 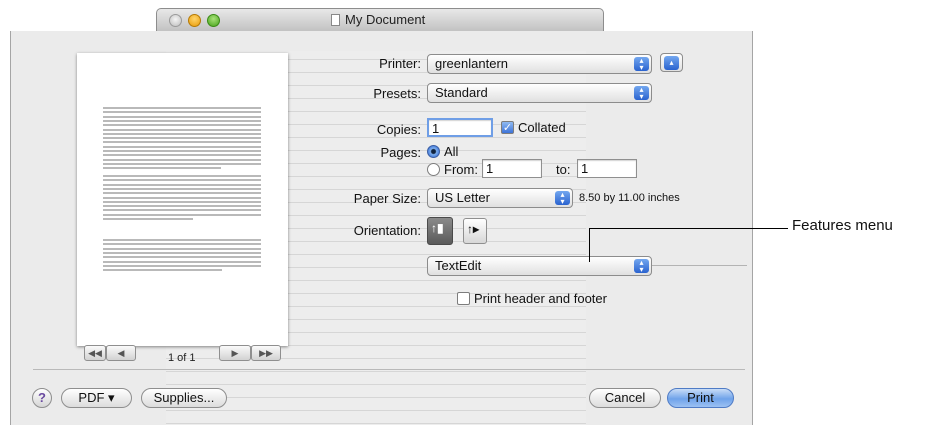 I want to click on zoom-window-button, so click(x=213, y=20).